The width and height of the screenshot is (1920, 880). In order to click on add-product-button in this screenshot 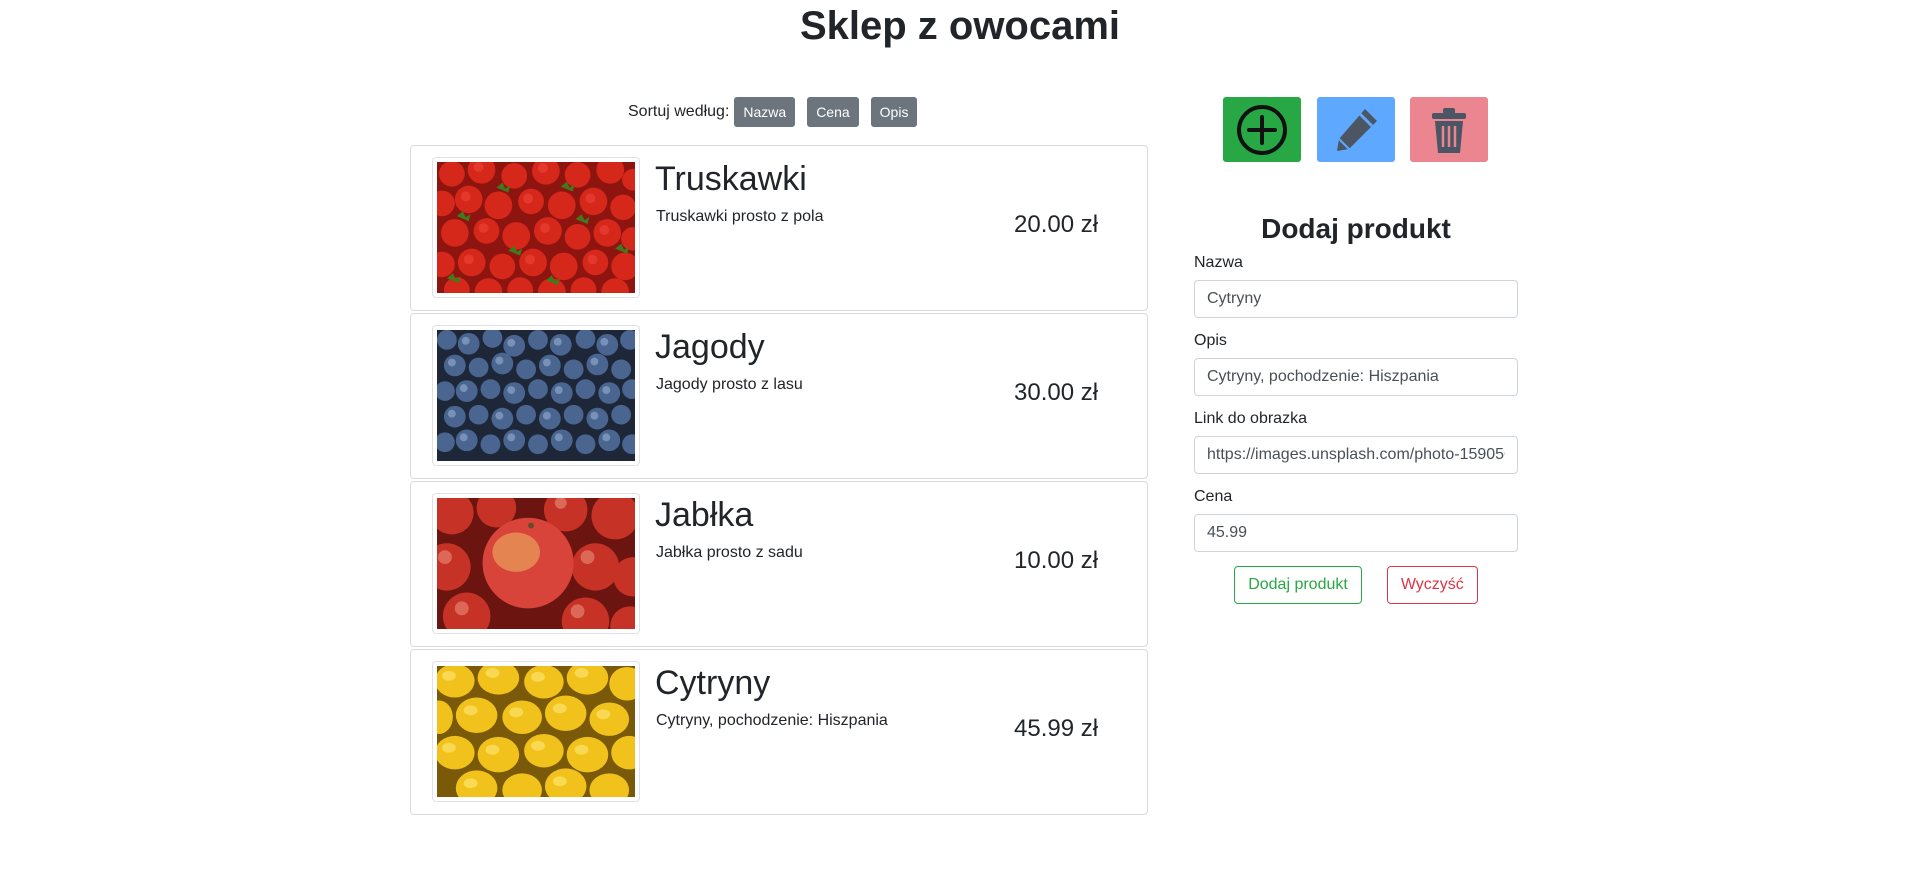, I will do `click(1262, 129)`.